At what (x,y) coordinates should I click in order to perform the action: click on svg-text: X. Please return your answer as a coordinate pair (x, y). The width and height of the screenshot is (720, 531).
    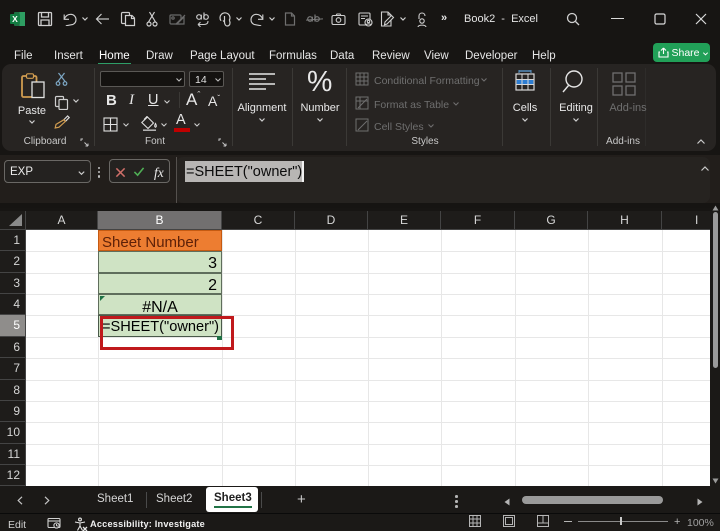
    Looking at the image, I should click on (15, 19).